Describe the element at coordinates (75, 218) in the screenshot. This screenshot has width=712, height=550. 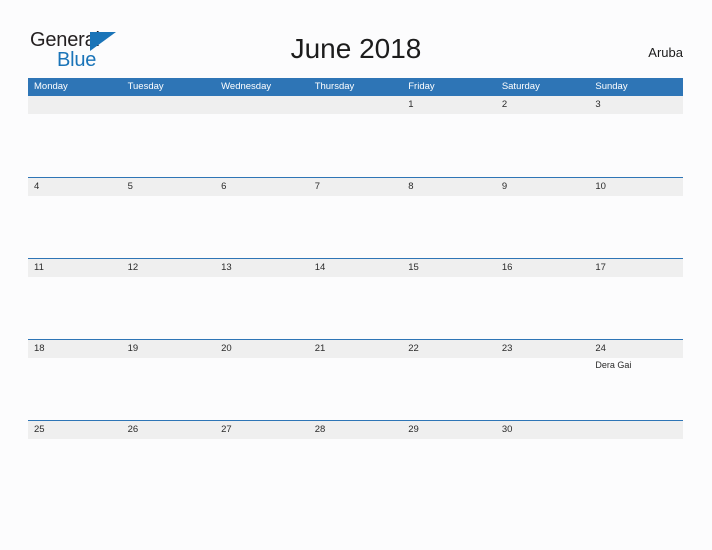
I see `day-cell: 4` at that location.